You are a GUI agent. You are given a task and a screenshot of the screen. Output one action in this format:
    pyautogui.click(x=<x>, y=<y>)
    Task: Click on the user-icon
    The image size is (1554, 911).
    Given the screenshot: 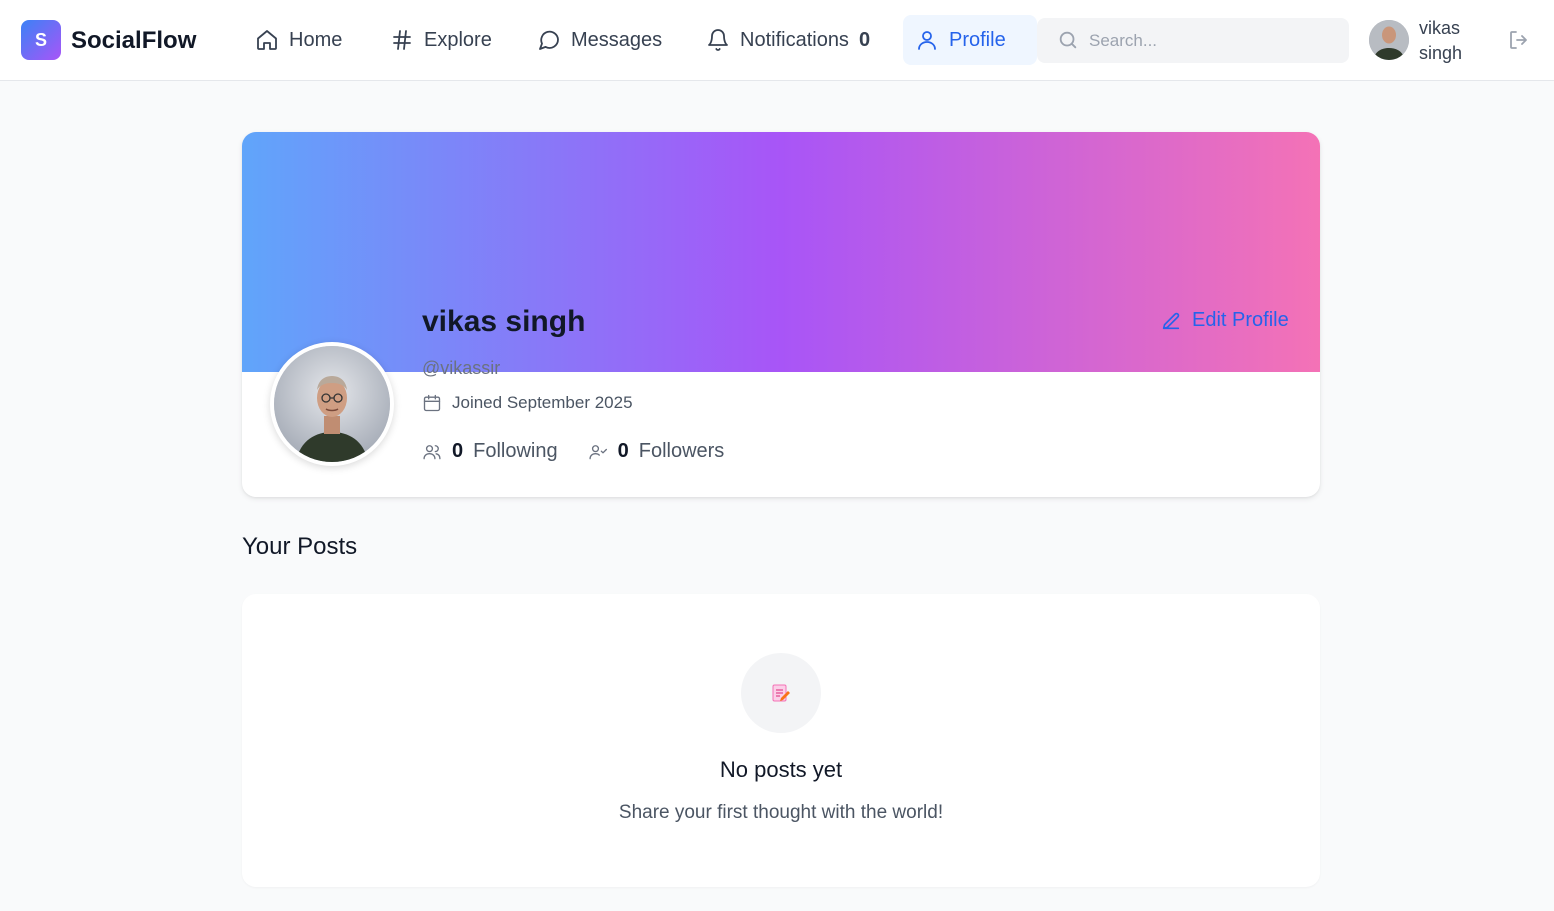 What is the action you would take?
    pyautogui.click(x=927, y=40)
    